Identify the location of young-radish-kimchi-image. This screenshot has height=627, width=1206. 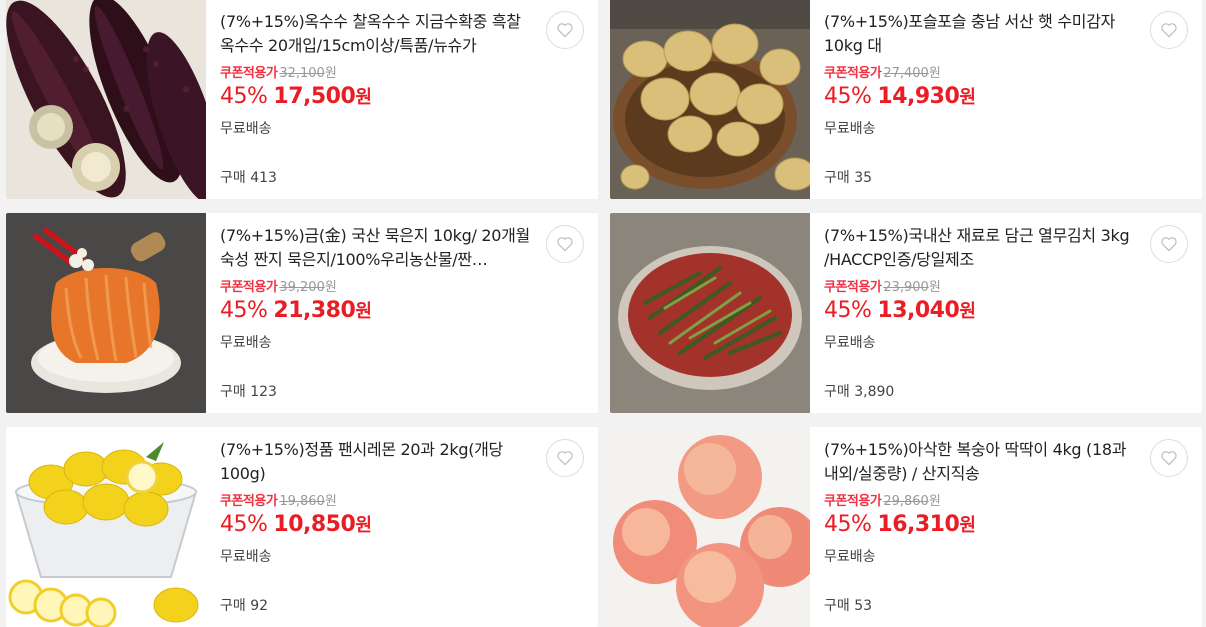
(710, 313).